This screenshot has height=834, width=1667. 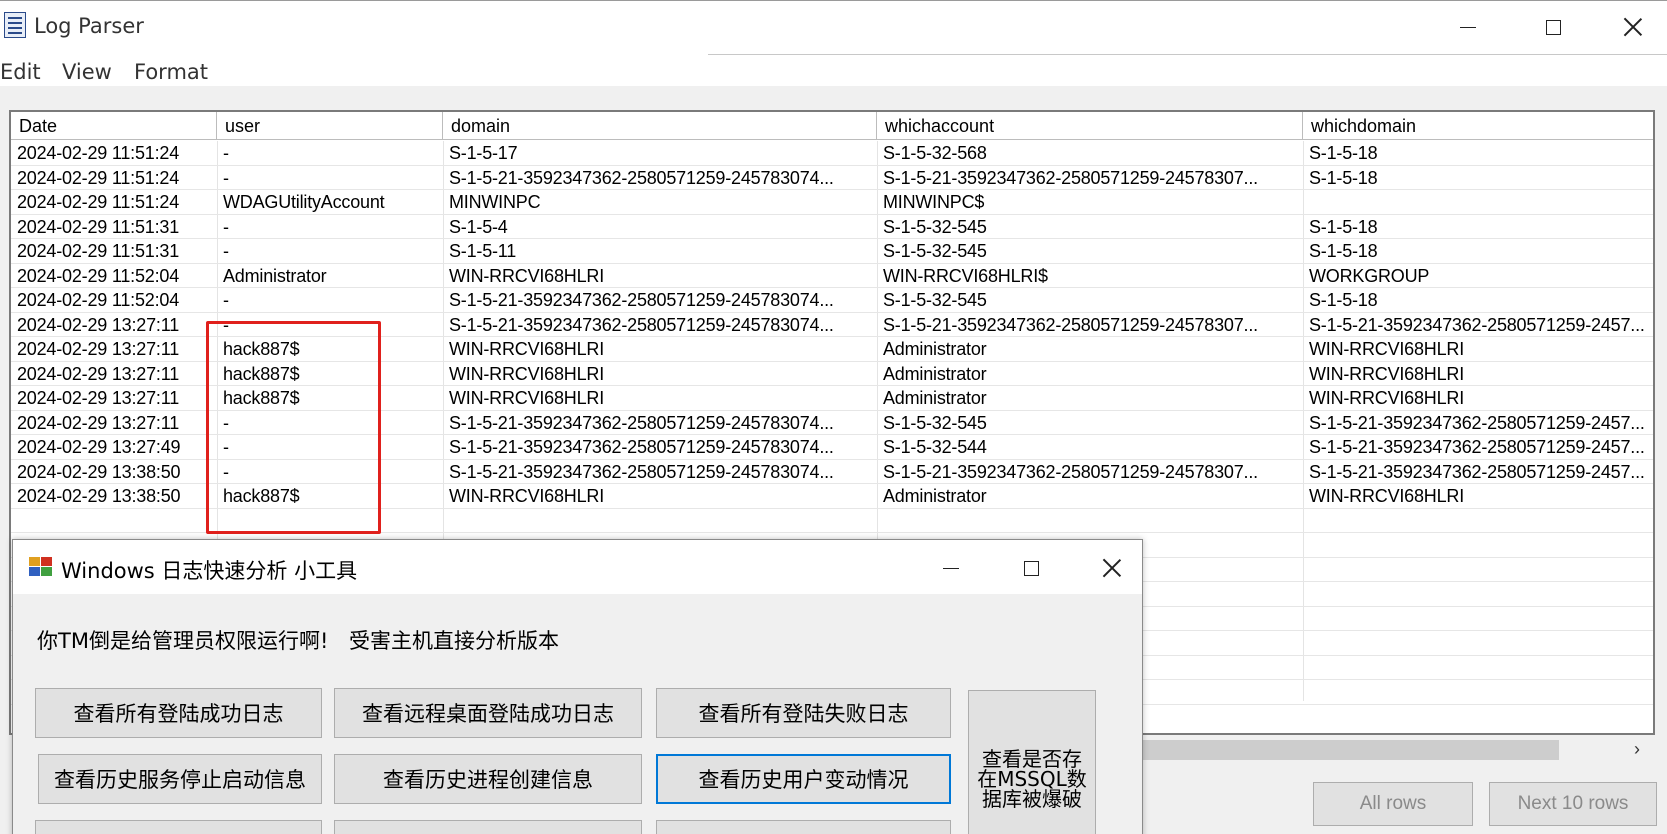 What do you see at coordinates (1637, 749) in the screenshot?
I see `scroll-right-icon: ›` at bounding box center [1637, 749].